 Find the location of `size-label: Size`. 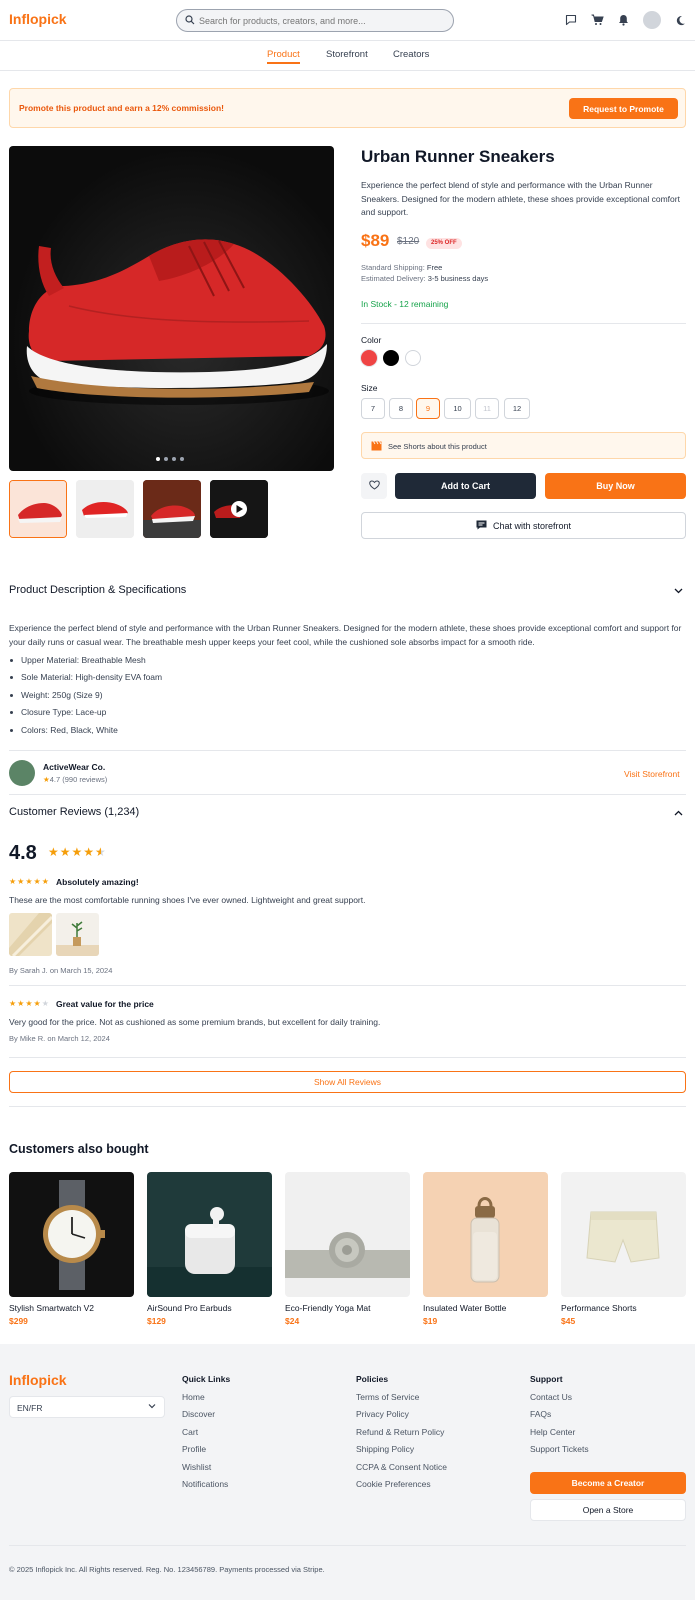

size-label: Size is located at coordinates (369, 388).